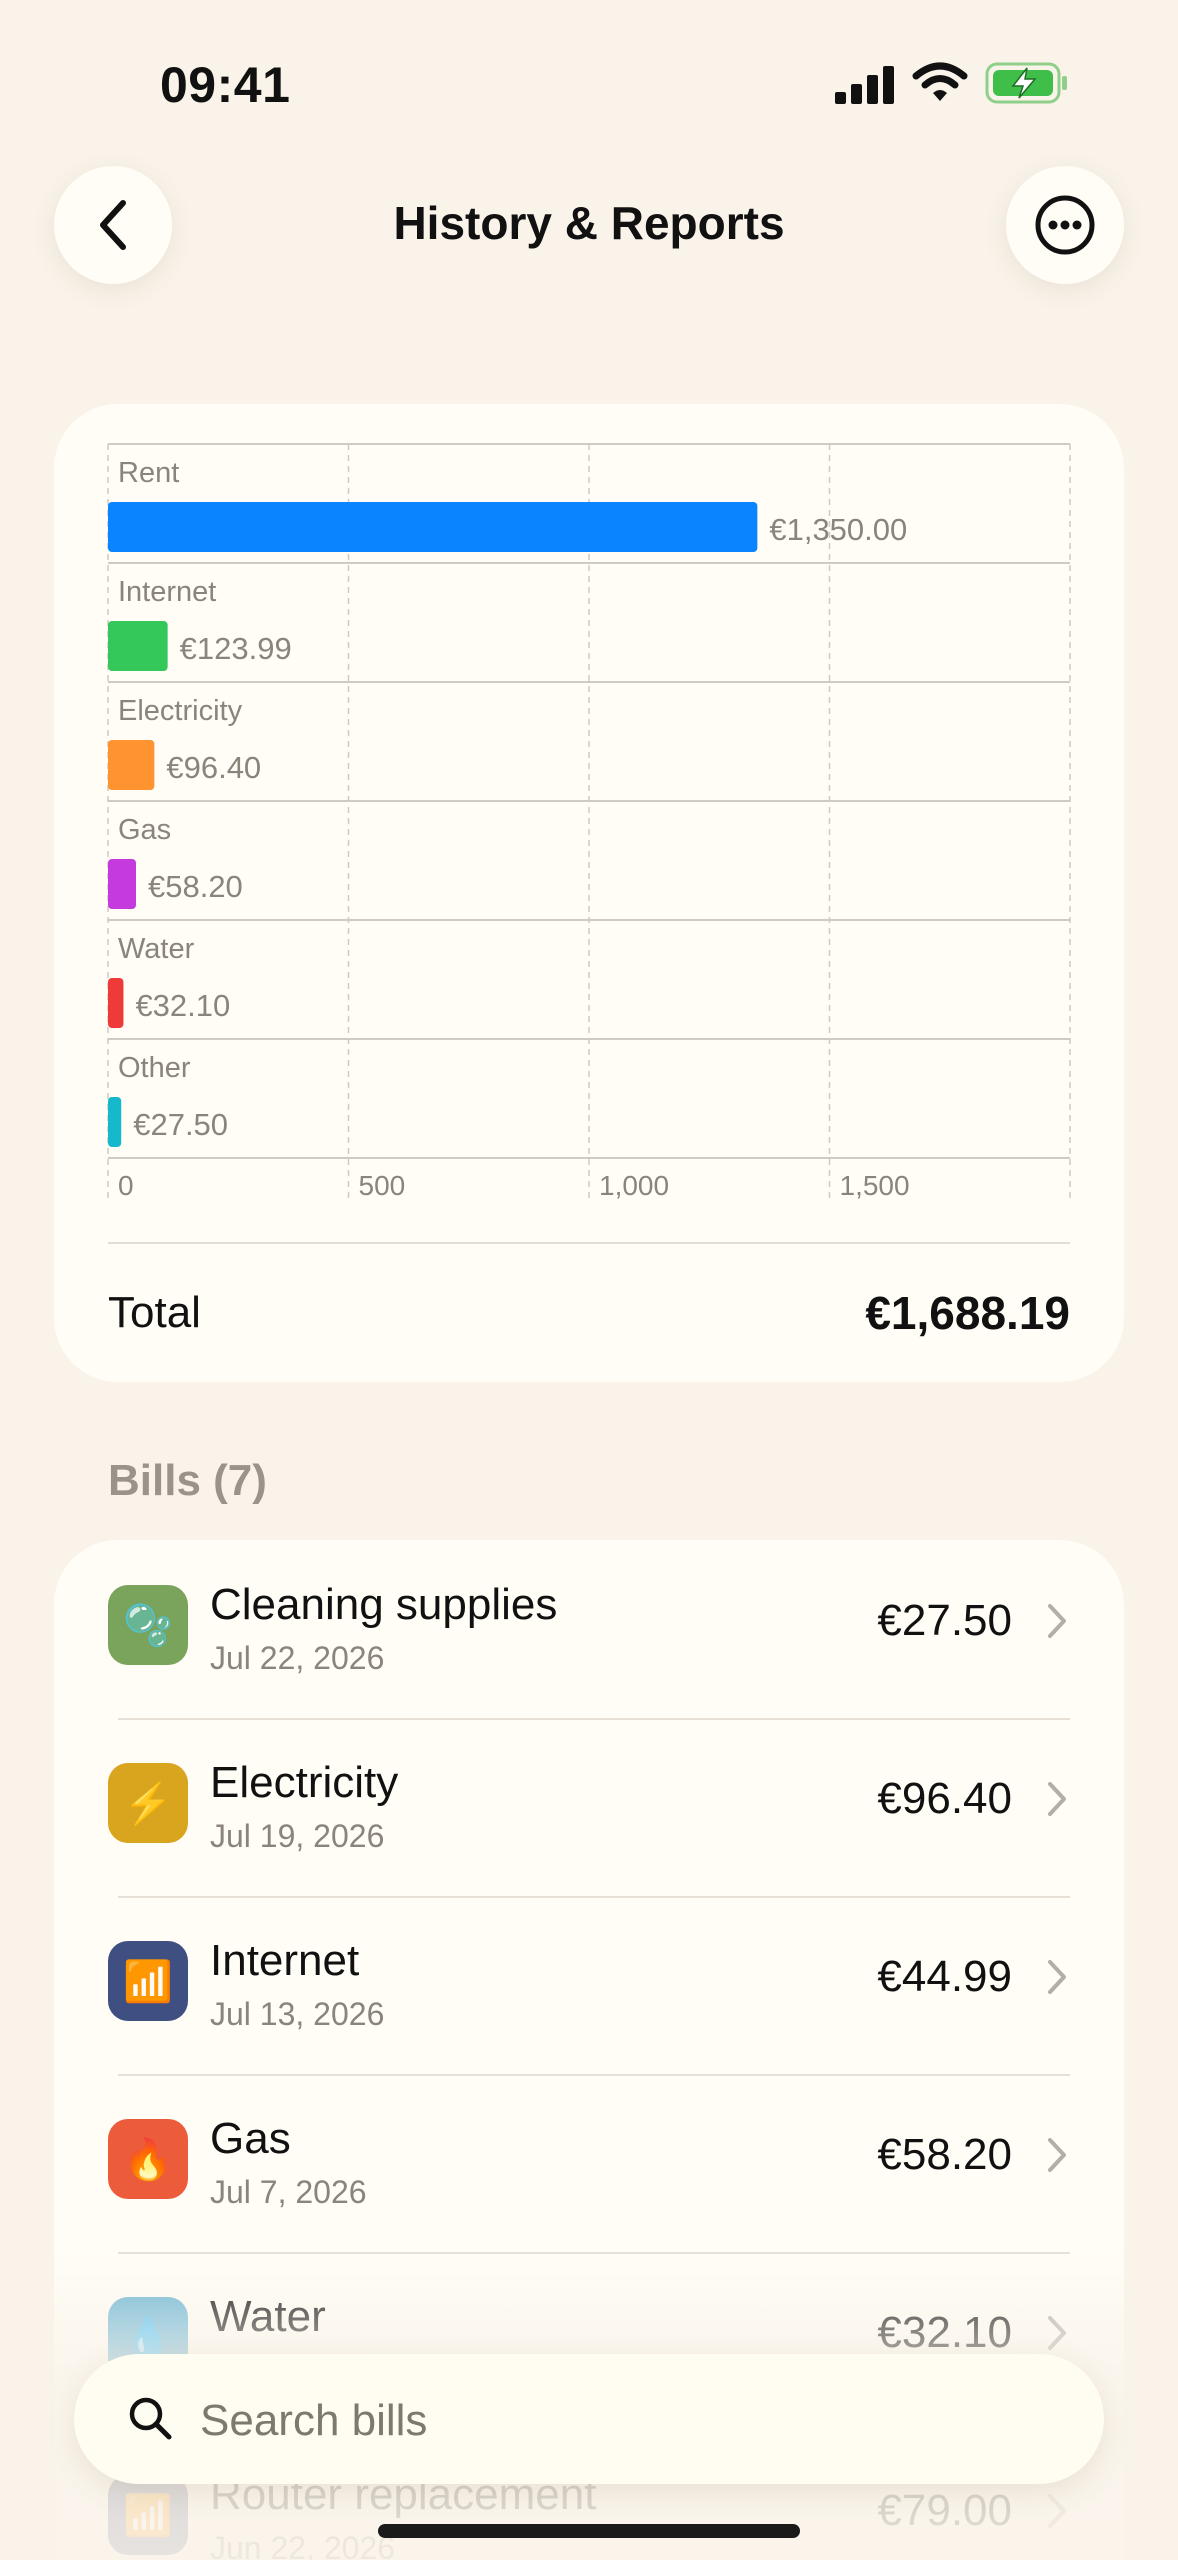 The width and height of the screenshot is (1178, 2560). I want to click on bill-name: Electricity, so click(304, 1782).